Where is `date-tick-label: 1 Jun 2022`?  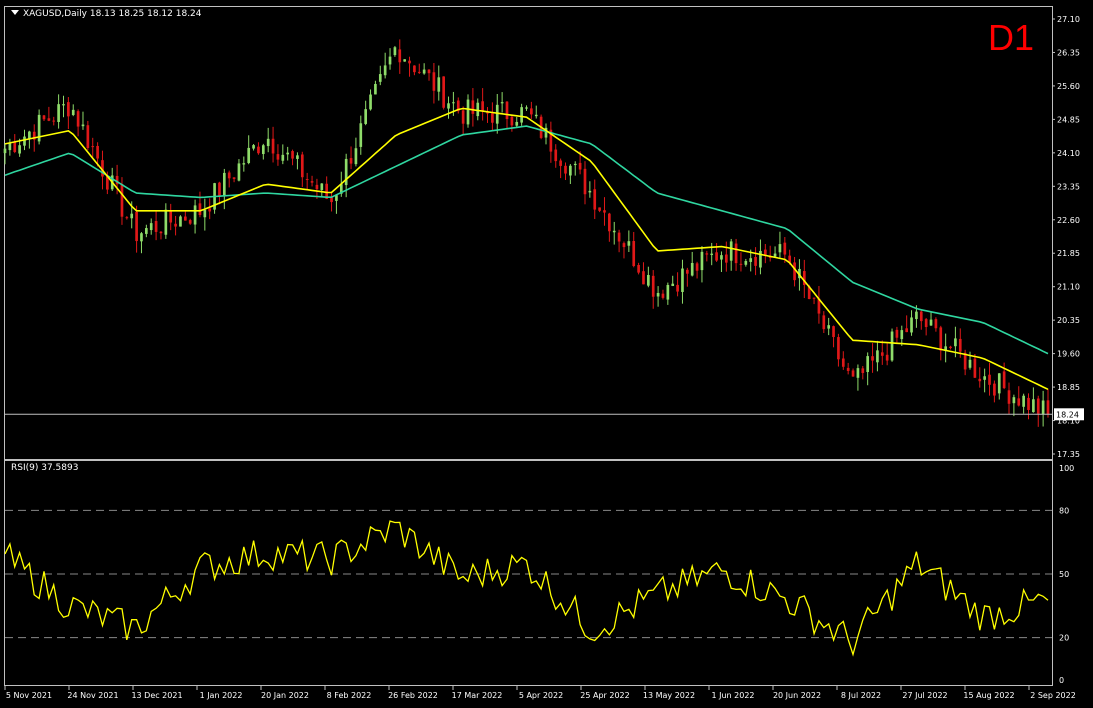 date-tick-label: 1 Jun 2022 is located at coordinates (732, 695).